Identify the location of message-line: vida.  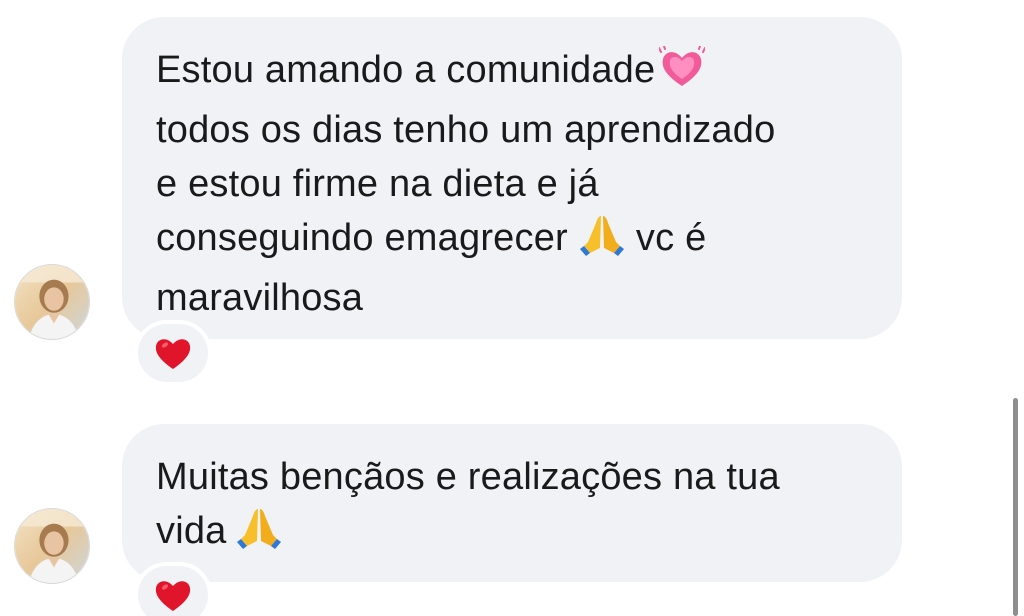
(514, 534).